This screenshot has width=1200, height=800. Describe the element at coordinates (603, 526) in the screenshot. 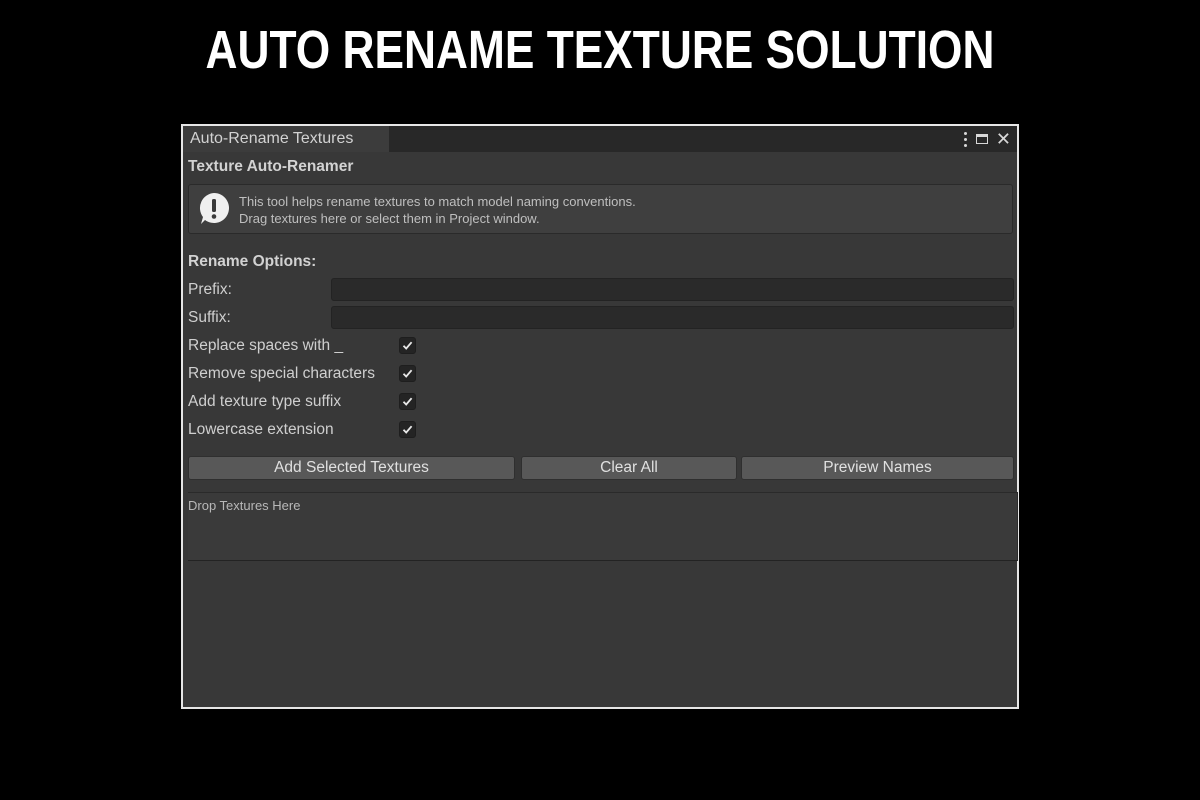

I see `texture-drop-zone: Drop Textures Here` at that location.